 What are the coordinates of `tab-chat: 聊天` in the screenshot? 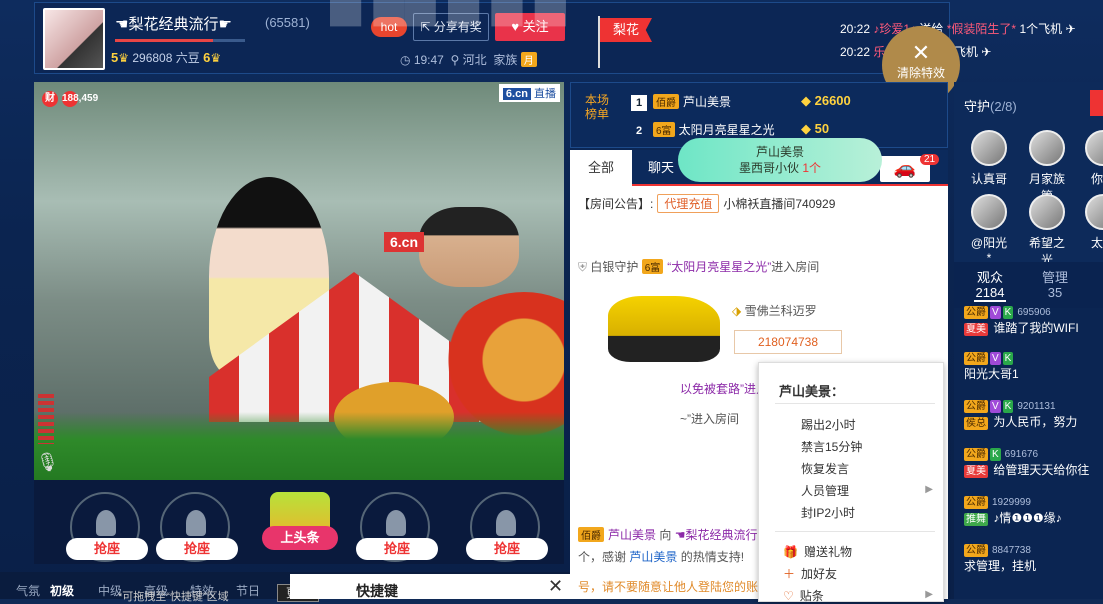 It's located at (661, 168).